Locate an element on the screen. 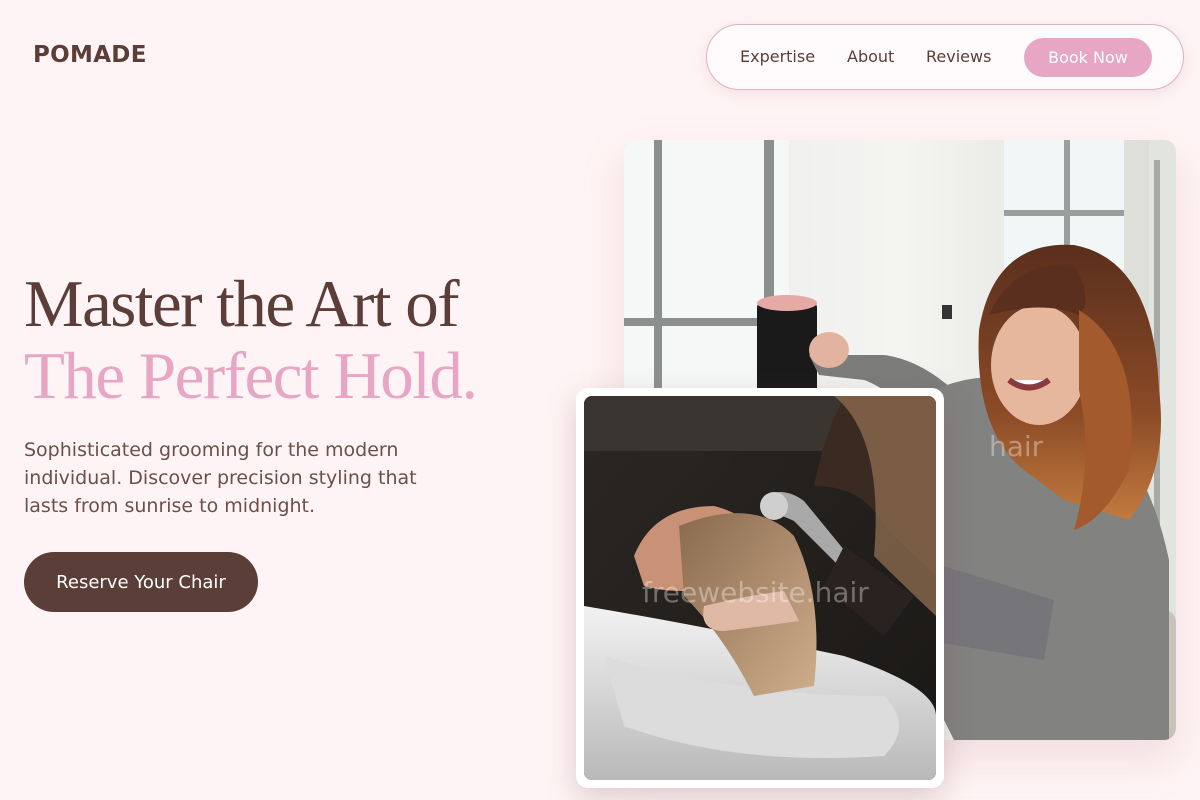 The width and height of the screenshot is (1200, 800). hair-wash-photo: freewebsite.hair is located at coordinates (760, 588).